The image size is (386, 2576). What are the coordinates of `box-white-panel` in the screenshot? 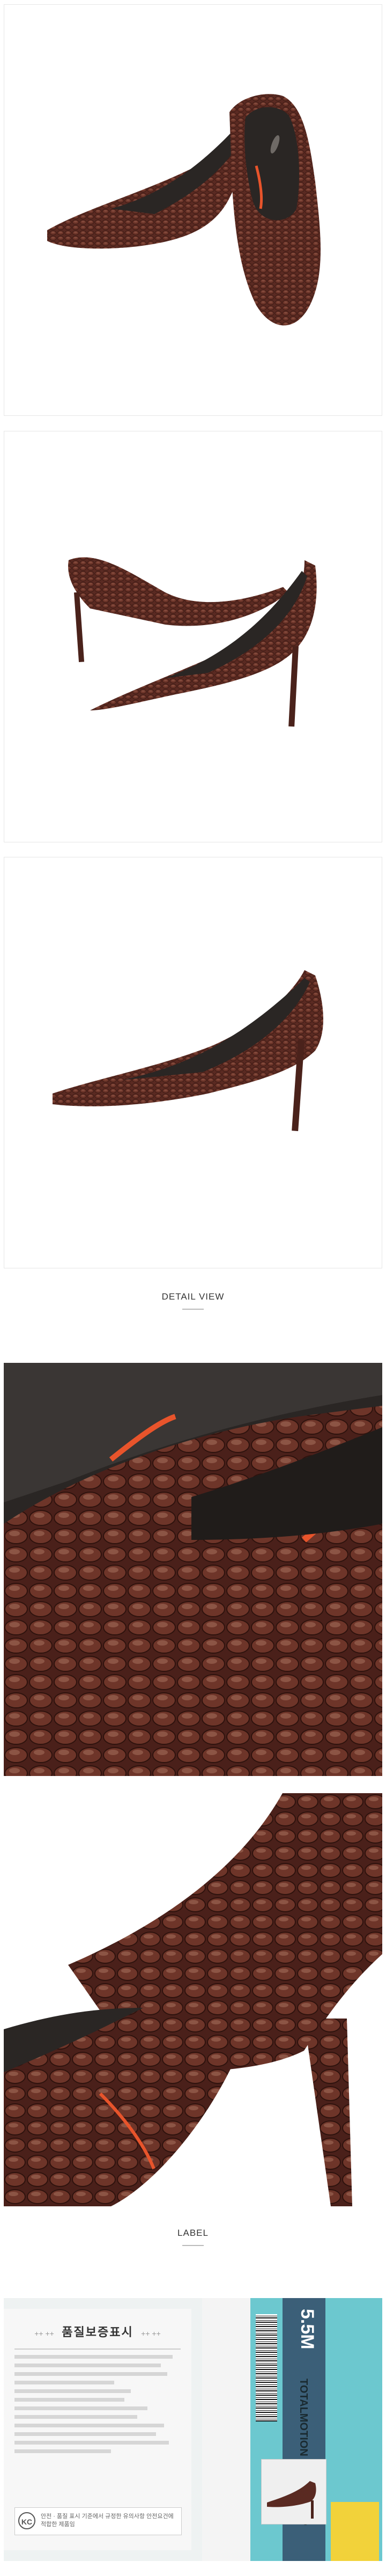 It's located at (226, 2429).